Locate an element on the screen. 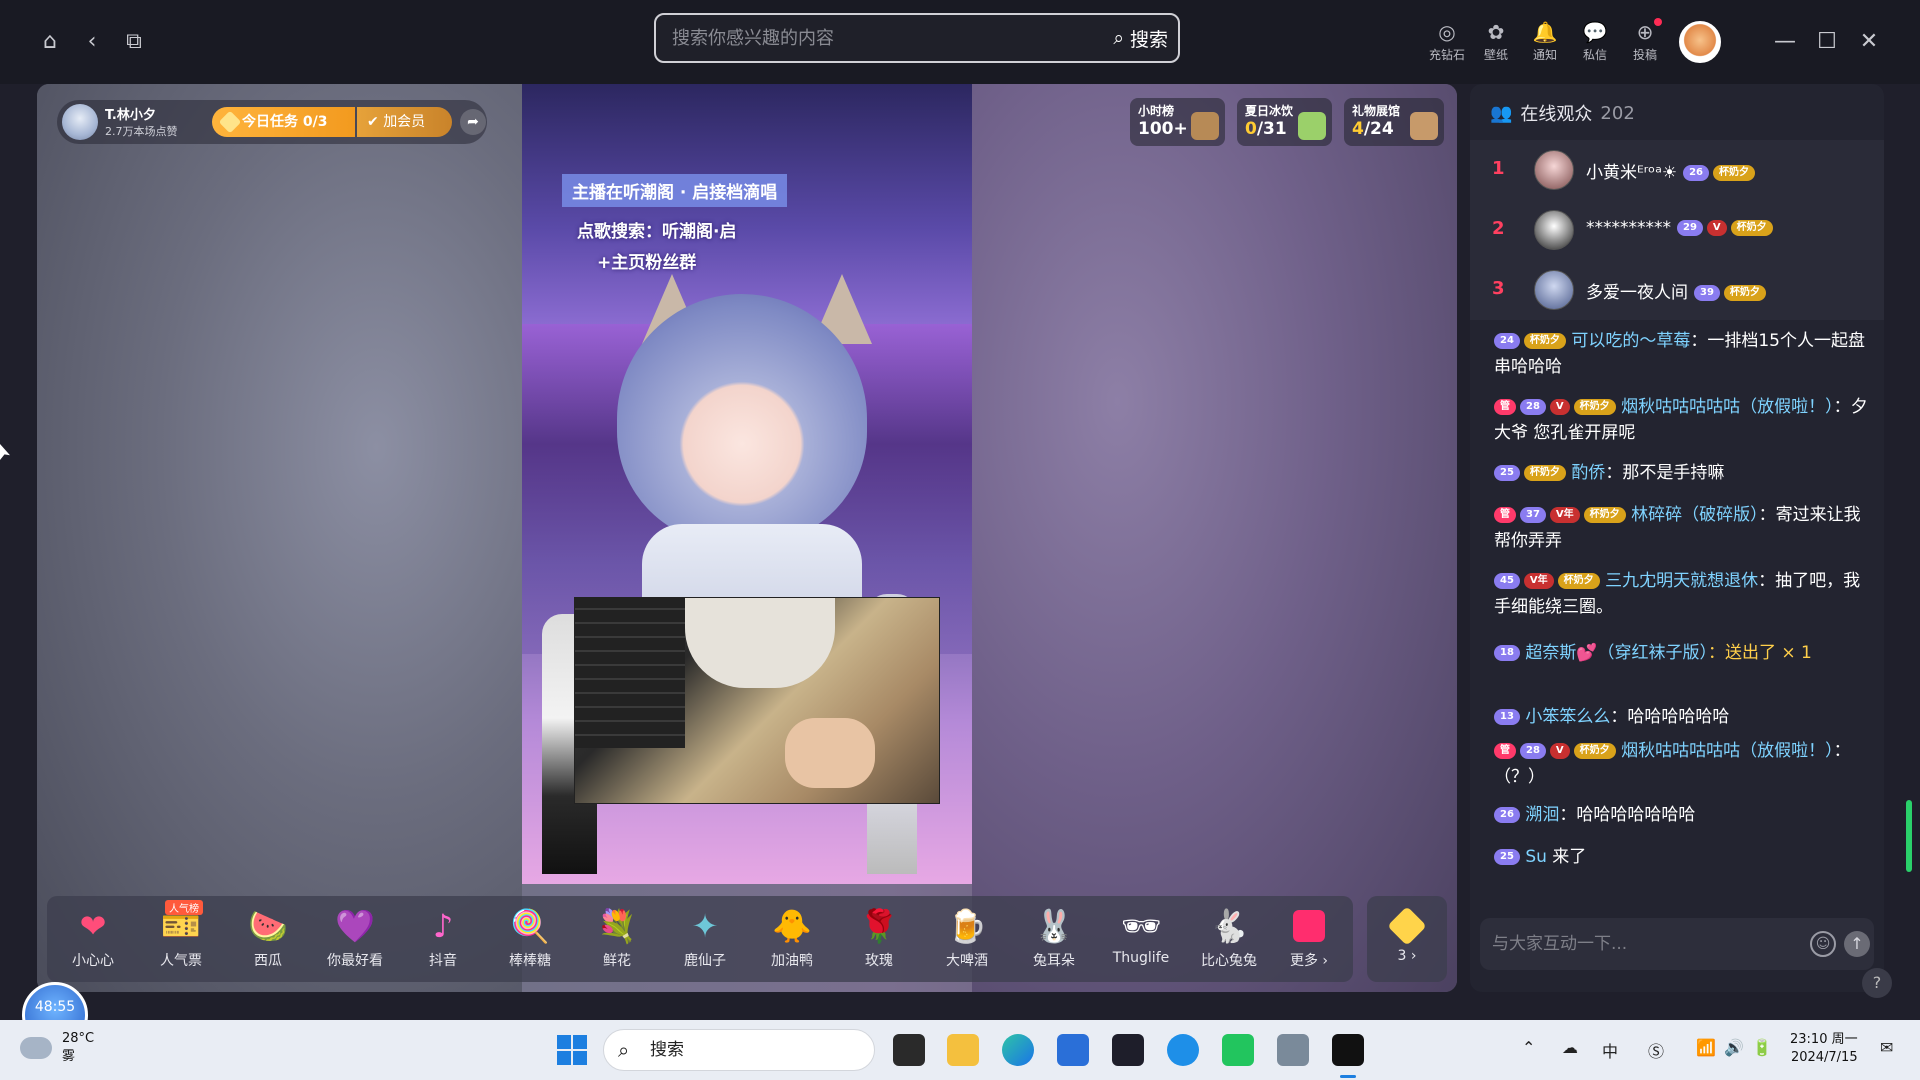 The width and height of the screenshot is (1920, 1080). viewer-row: 1 小黄米ᴱʳᵒᵃ☀ 26 杯奶夕 is located at coordinates (1677, 170).